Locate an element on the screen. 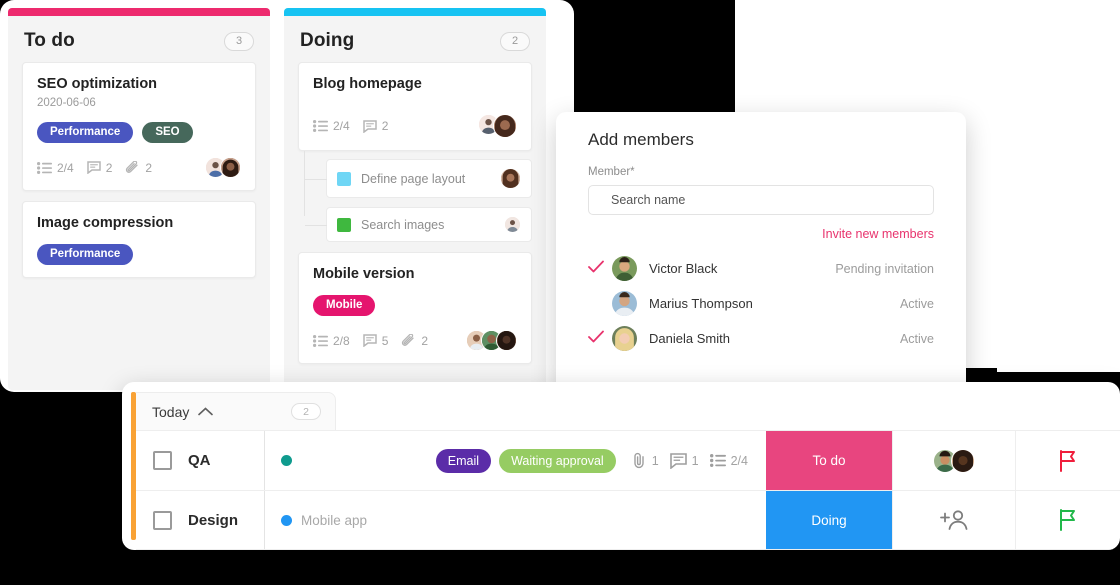 The width and height of the screenshot is (1120, 585). card-tag: SEO is located at coordinates (167, 133).